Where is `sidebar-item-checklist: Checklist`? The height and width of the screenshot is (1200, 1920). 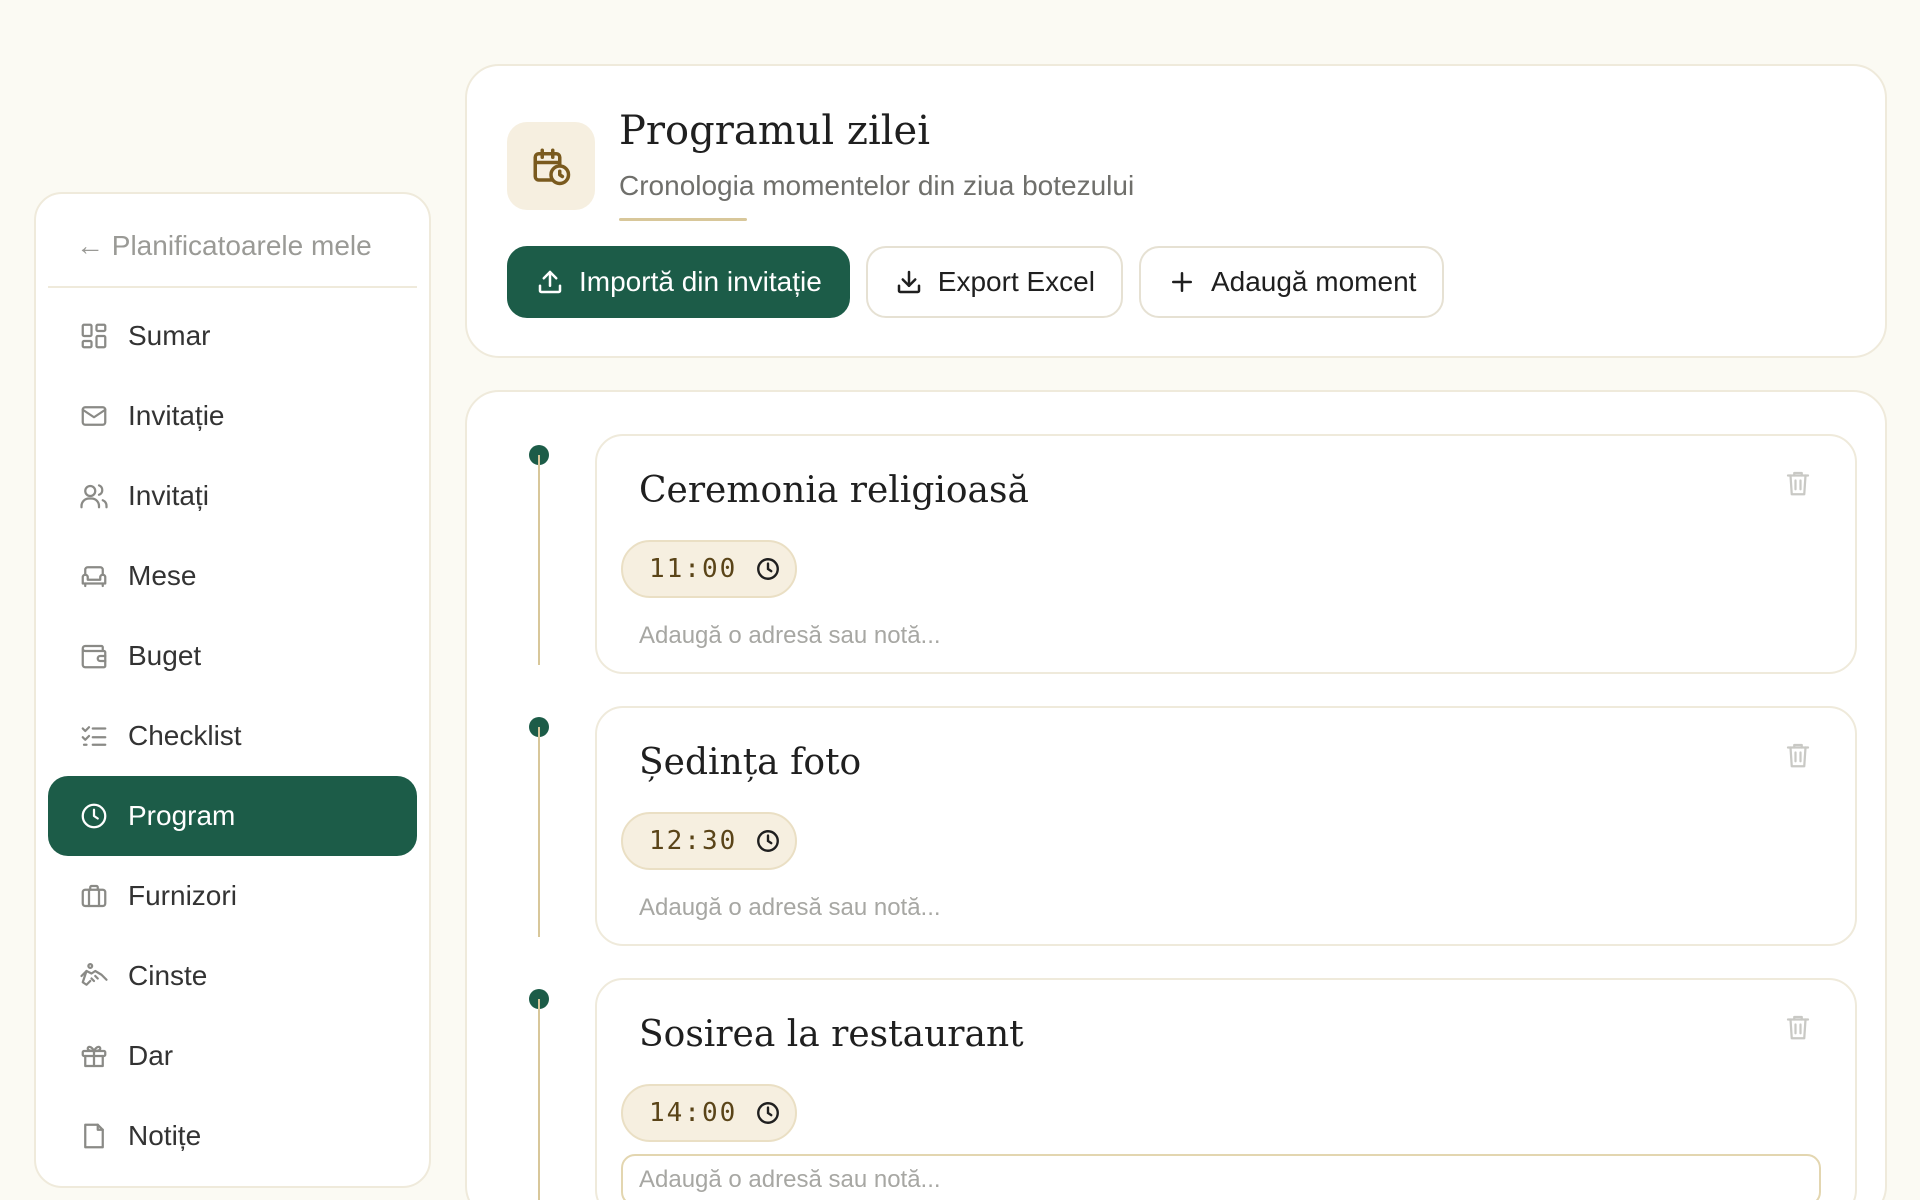
sidebar-item-checklist: Checklist is located at coordinates (232, 736).